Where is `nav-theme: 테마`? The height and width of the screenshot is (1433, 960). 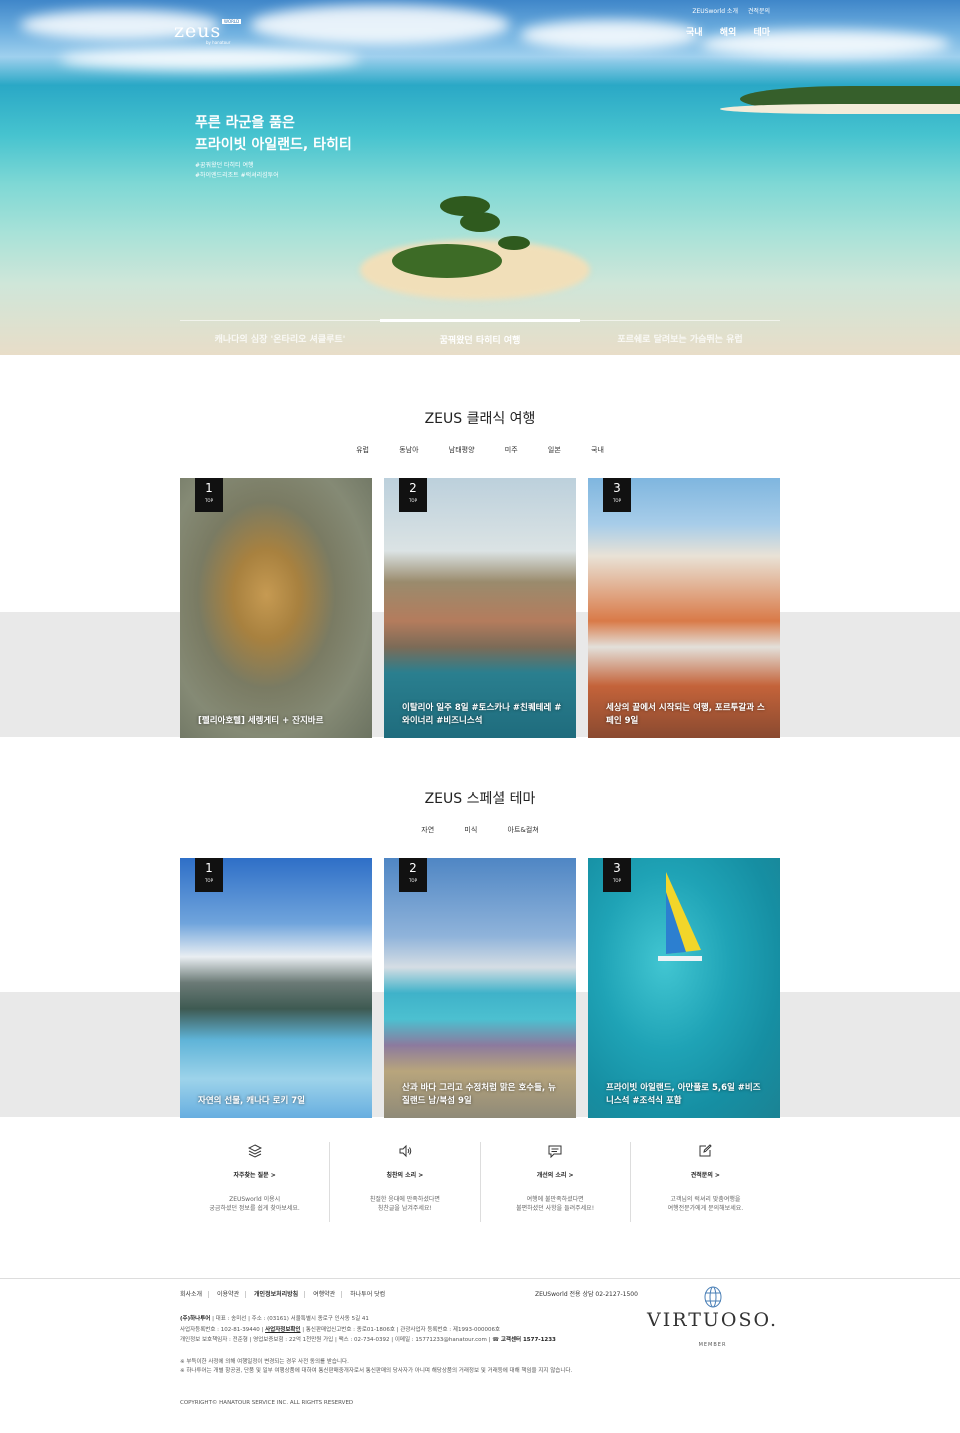
nav-theme: 테마 is located at coordinates (761, 33).